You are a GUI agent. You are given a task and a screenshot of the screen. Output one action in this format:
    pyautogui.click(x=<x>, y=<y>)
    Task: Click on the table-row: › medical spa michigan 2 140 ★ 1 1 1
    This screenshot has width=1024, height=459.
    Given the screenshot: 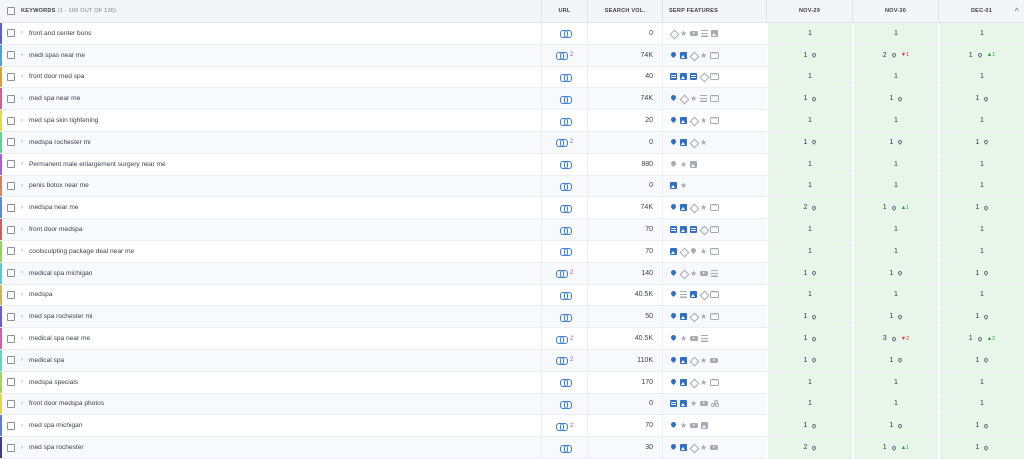 What is the action you would take?
    pyautogui.click(x=512, y=273)
    